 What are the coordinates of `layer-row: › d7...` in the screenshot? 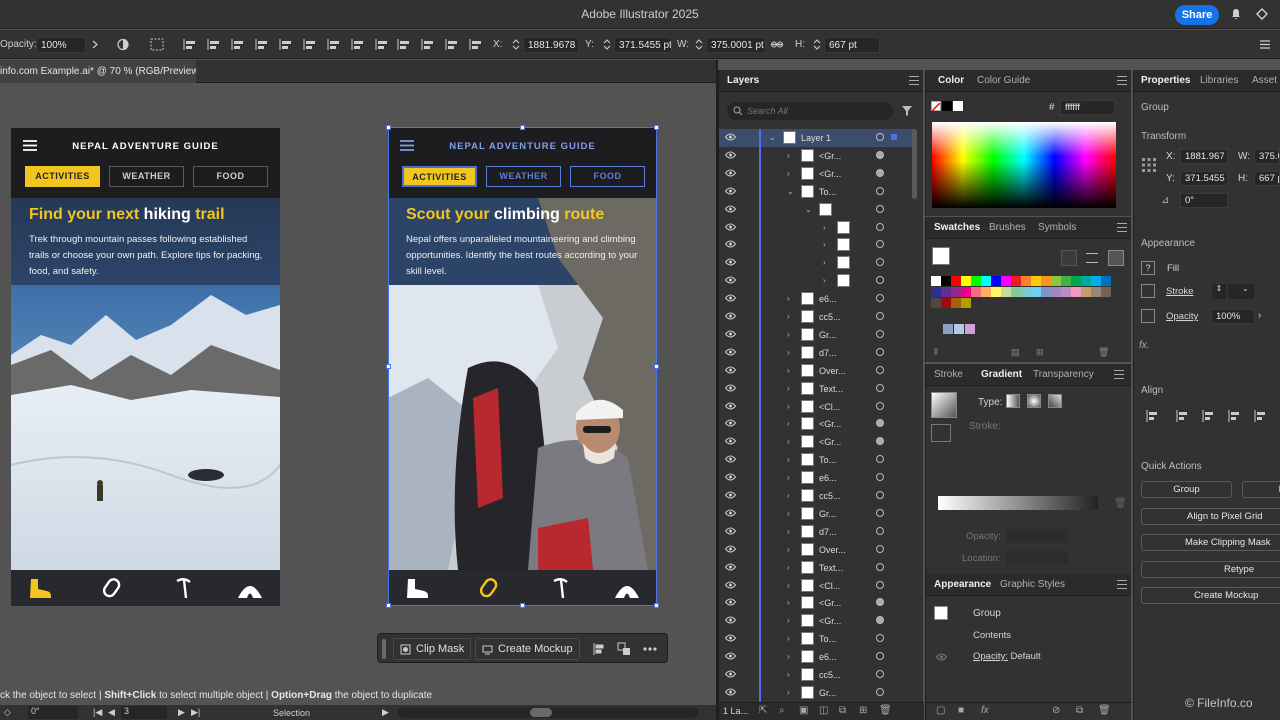 It's located at (817, 531).